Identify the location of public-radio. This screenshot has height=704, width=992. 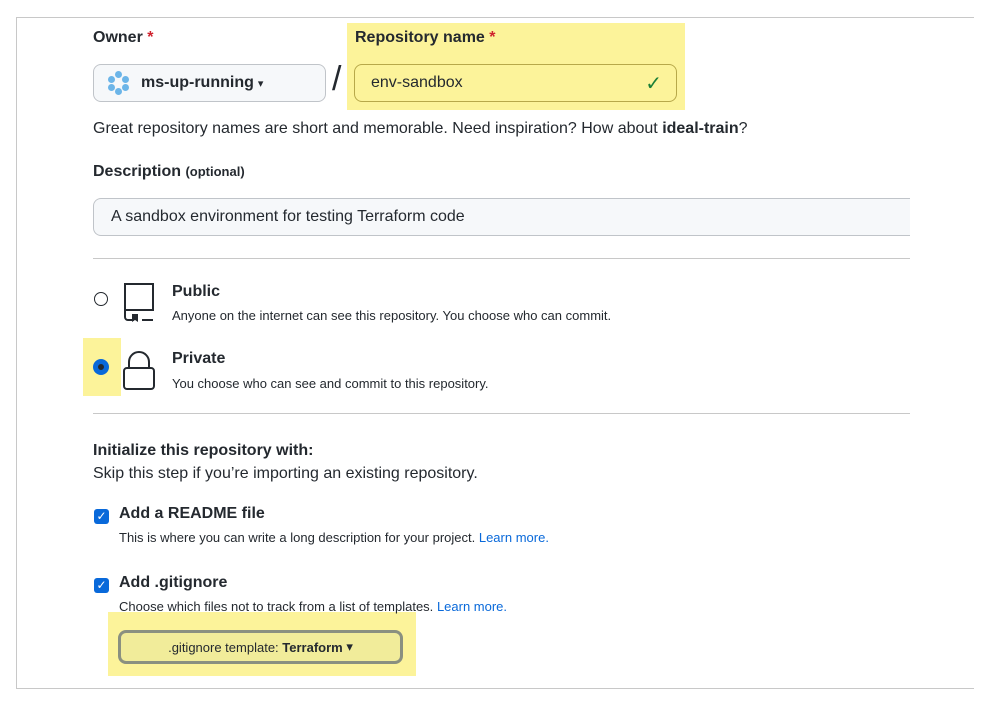
(101, 299).